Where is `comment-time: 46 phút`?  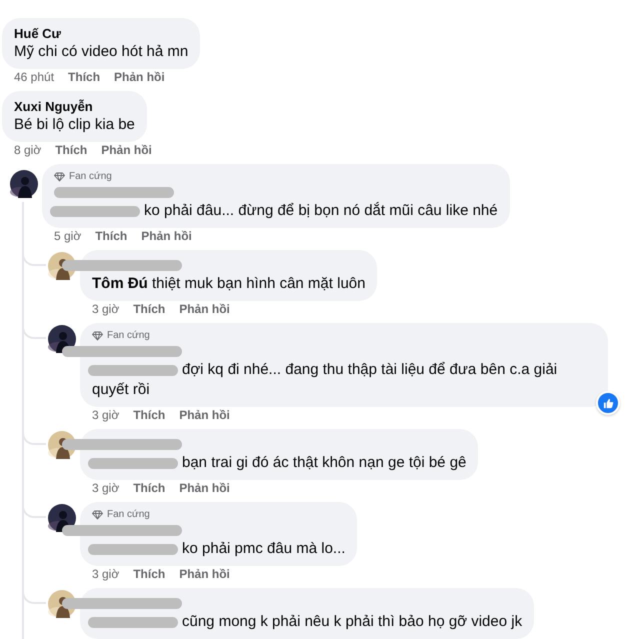 comment-time: 46 phút is located at coordinates (34, 77).